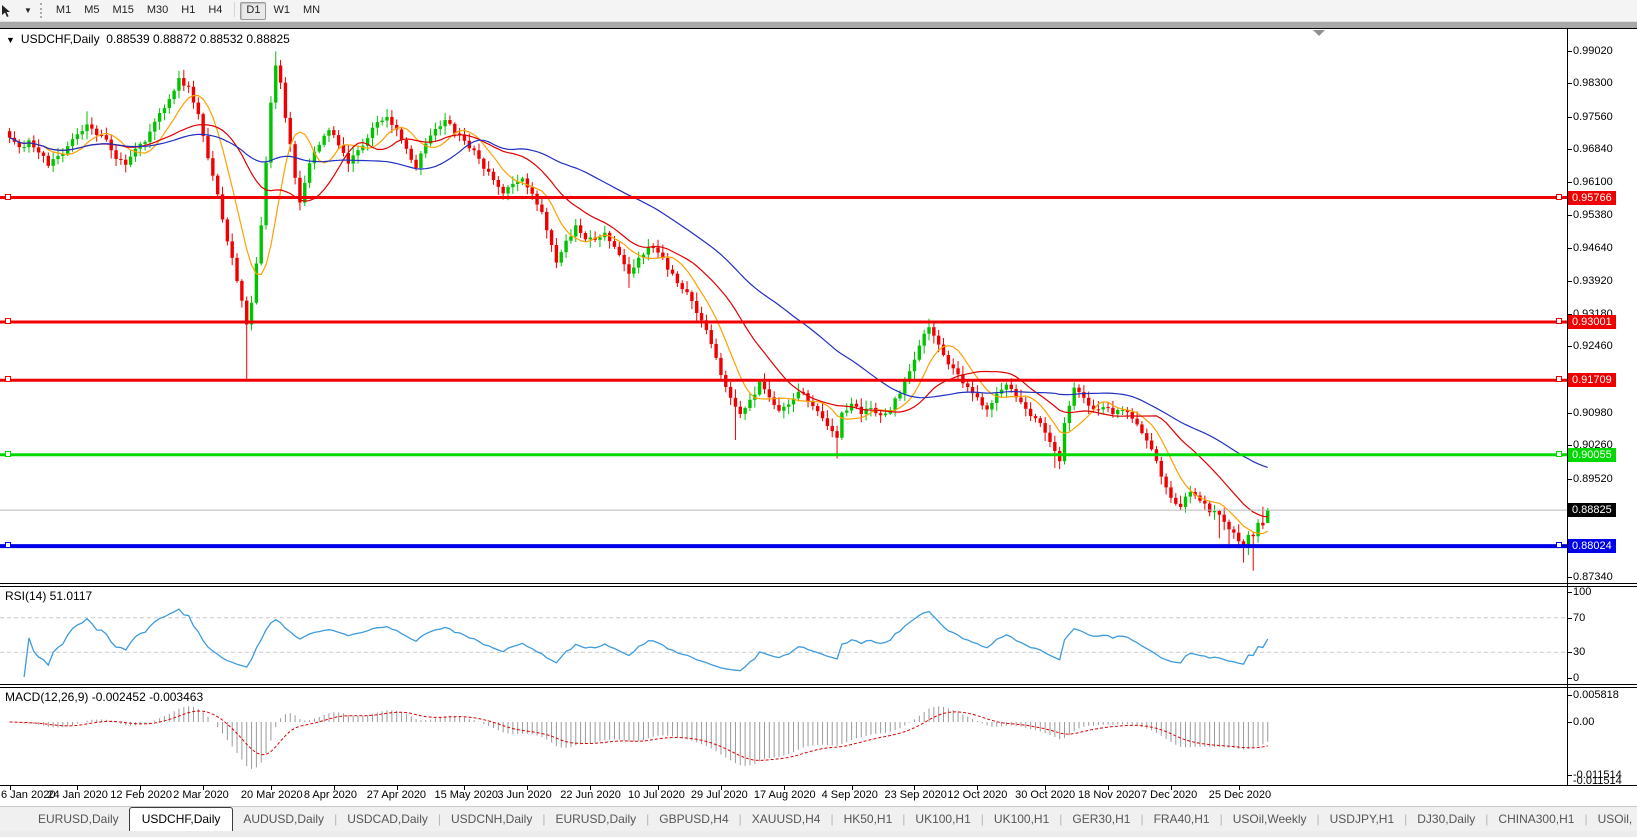 Image resolution: width=1637 pixels, height=837 pixels. I want to click on time-axis-label: 18 Nov 2020, so click(1109, 795).